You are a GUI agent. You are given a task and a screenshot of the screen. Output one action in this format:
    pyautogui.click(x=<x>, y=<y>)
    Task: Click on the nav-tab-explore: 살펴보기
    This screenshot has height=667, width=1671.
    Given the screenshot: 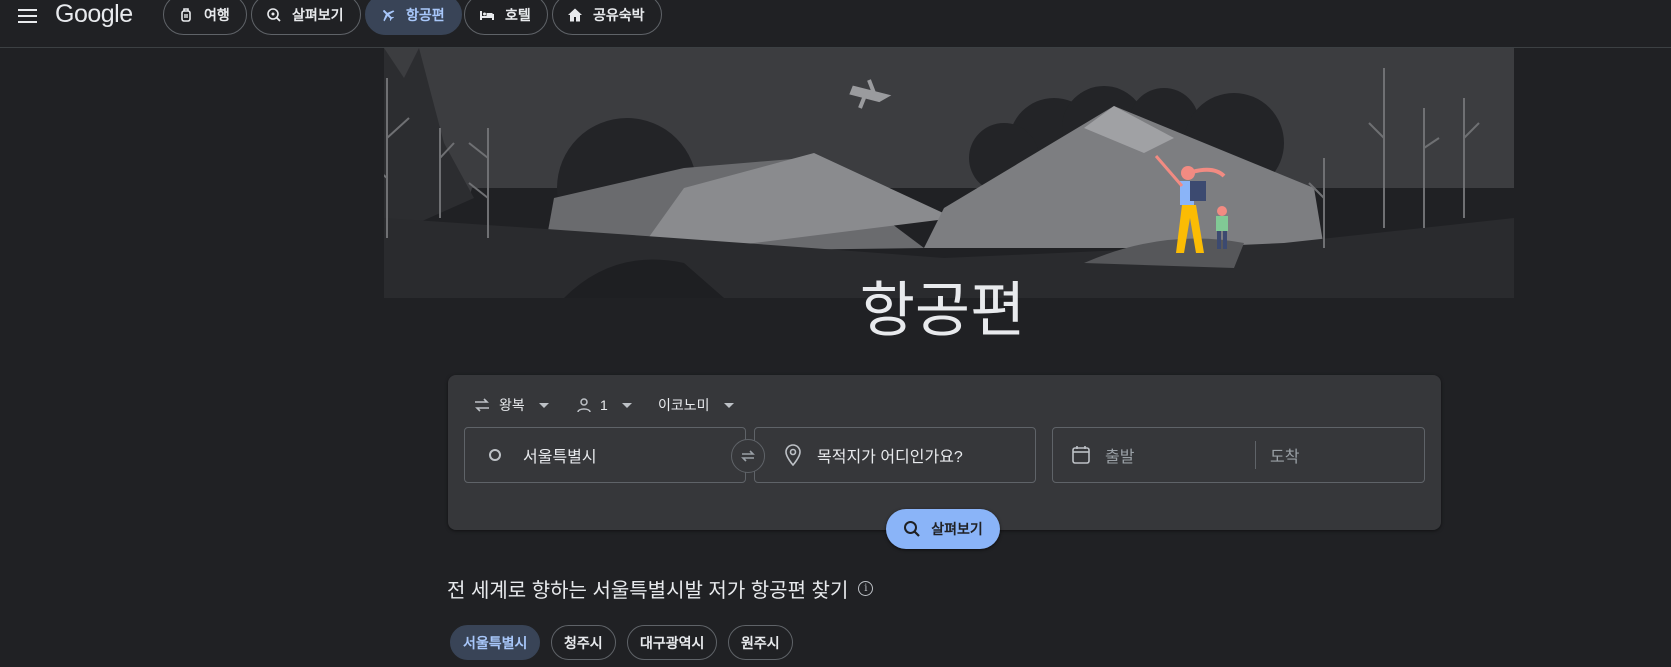 What is the action you would take?
    pyautogui.click(x=306, y=17)
    